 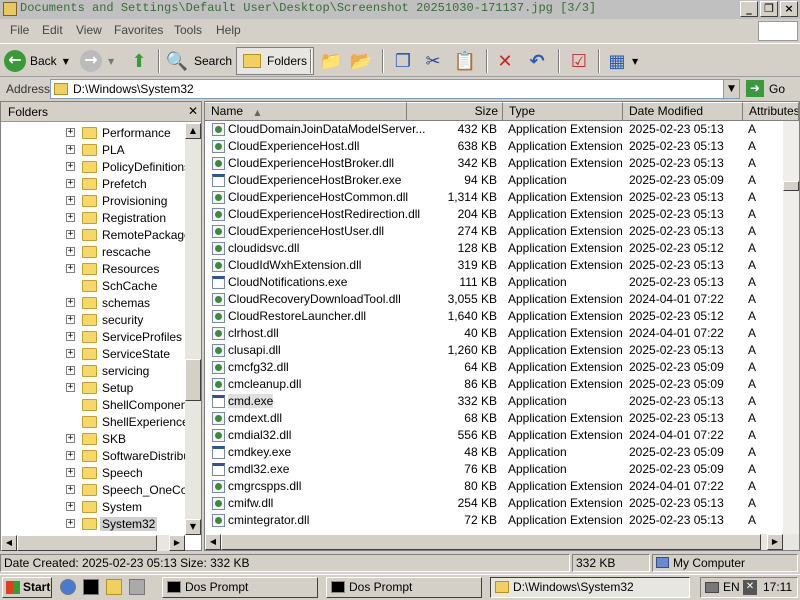 I want to click on move-to-button: 📁, so click(x=331, y=61).